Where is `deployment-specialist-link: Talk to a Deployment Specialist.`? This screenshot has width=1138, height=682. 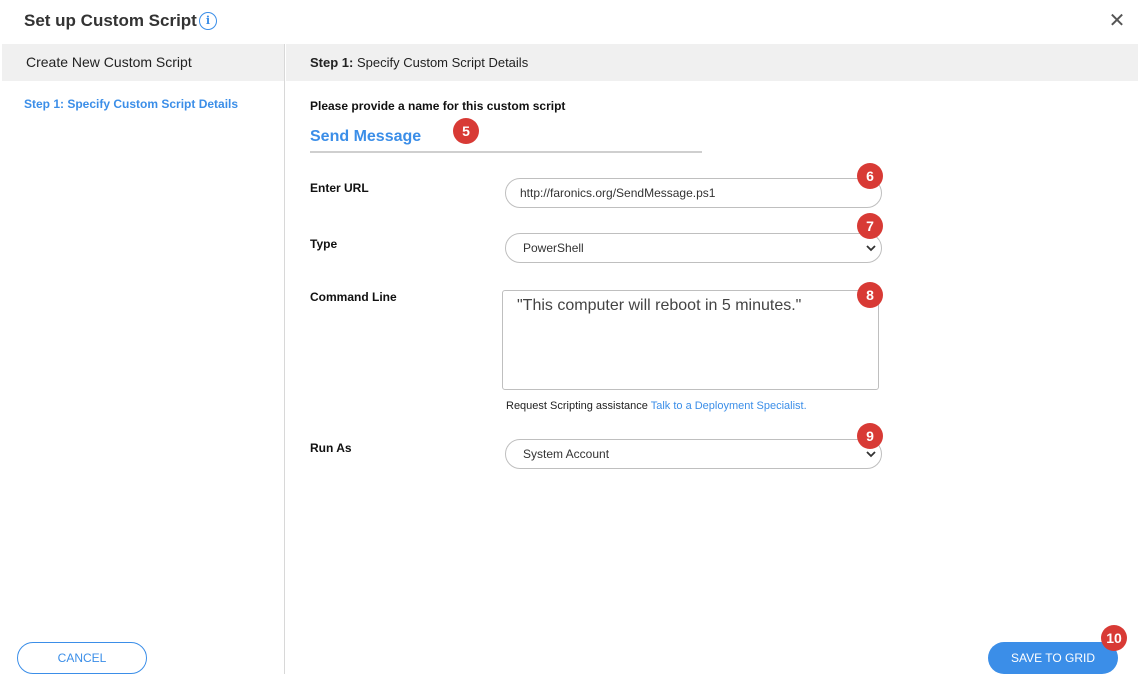
deployment-specialist-link: Talk to a Deployment Specialist. is located at coordinates (729, 406).